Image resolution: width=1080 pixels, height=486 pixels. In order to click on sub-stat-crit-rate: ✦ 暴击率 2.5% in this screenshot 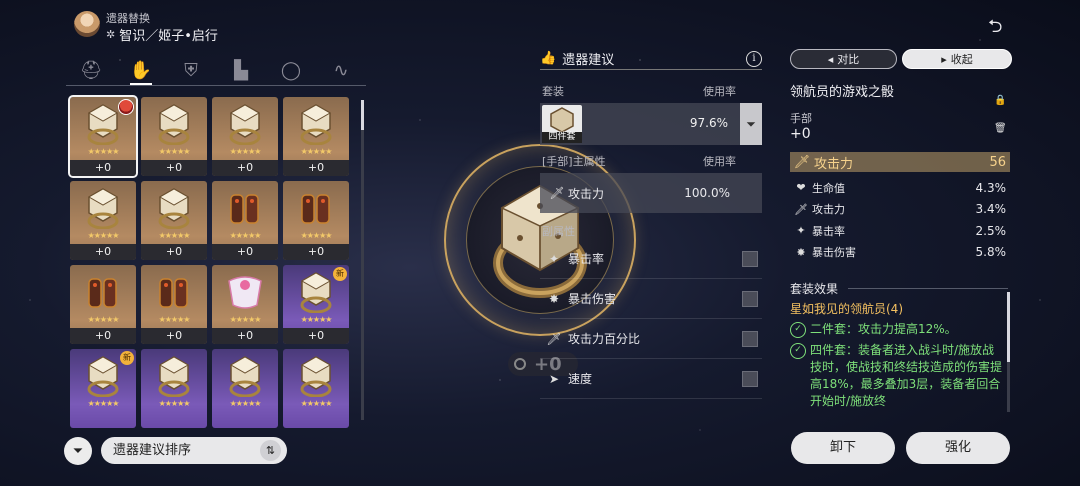, I will do `click(900, 231)`.